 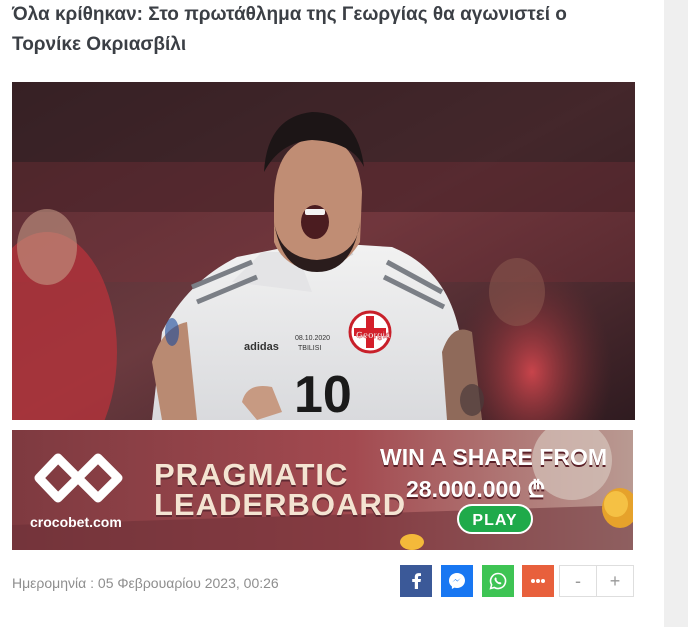 I want to click on share-messenger-button, so click(x=457, y=581).